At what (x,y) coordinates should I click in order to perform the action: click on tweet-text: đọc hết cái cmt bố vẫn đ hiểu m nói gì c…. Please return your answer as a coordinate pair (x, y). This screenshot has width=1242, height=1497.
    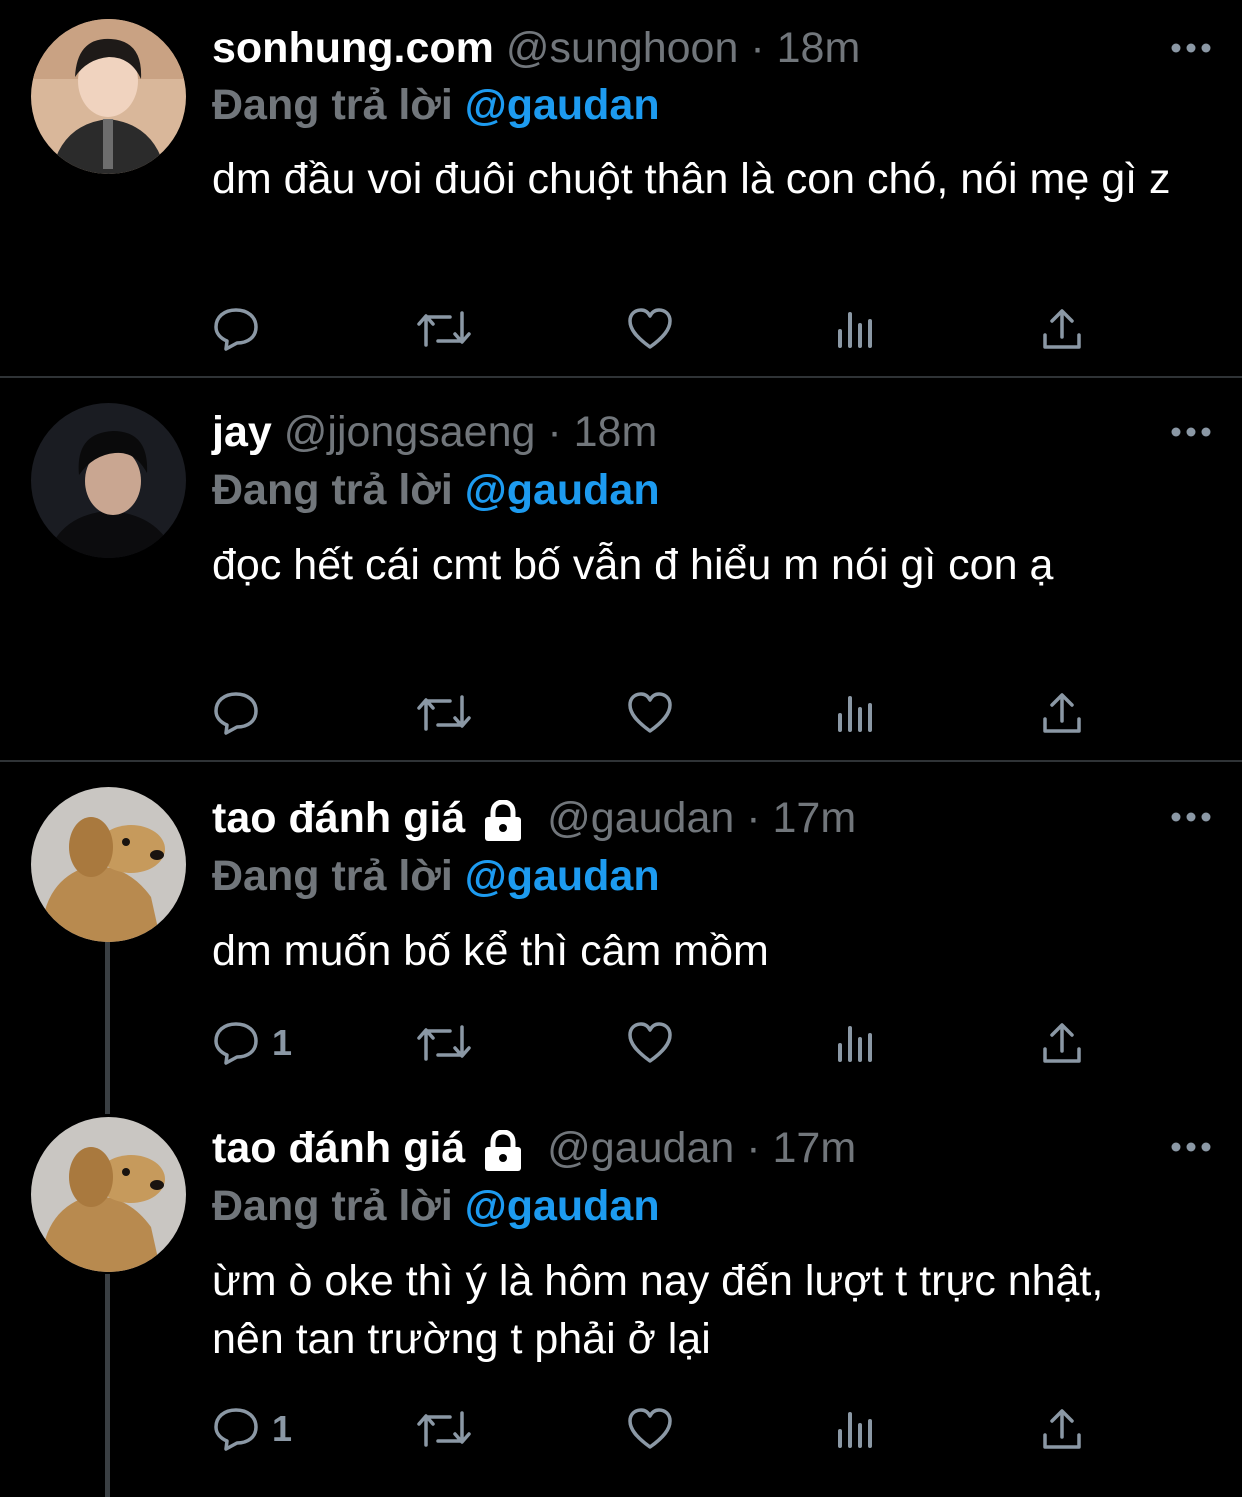
    Looking at the image, I should click on (633, 565).